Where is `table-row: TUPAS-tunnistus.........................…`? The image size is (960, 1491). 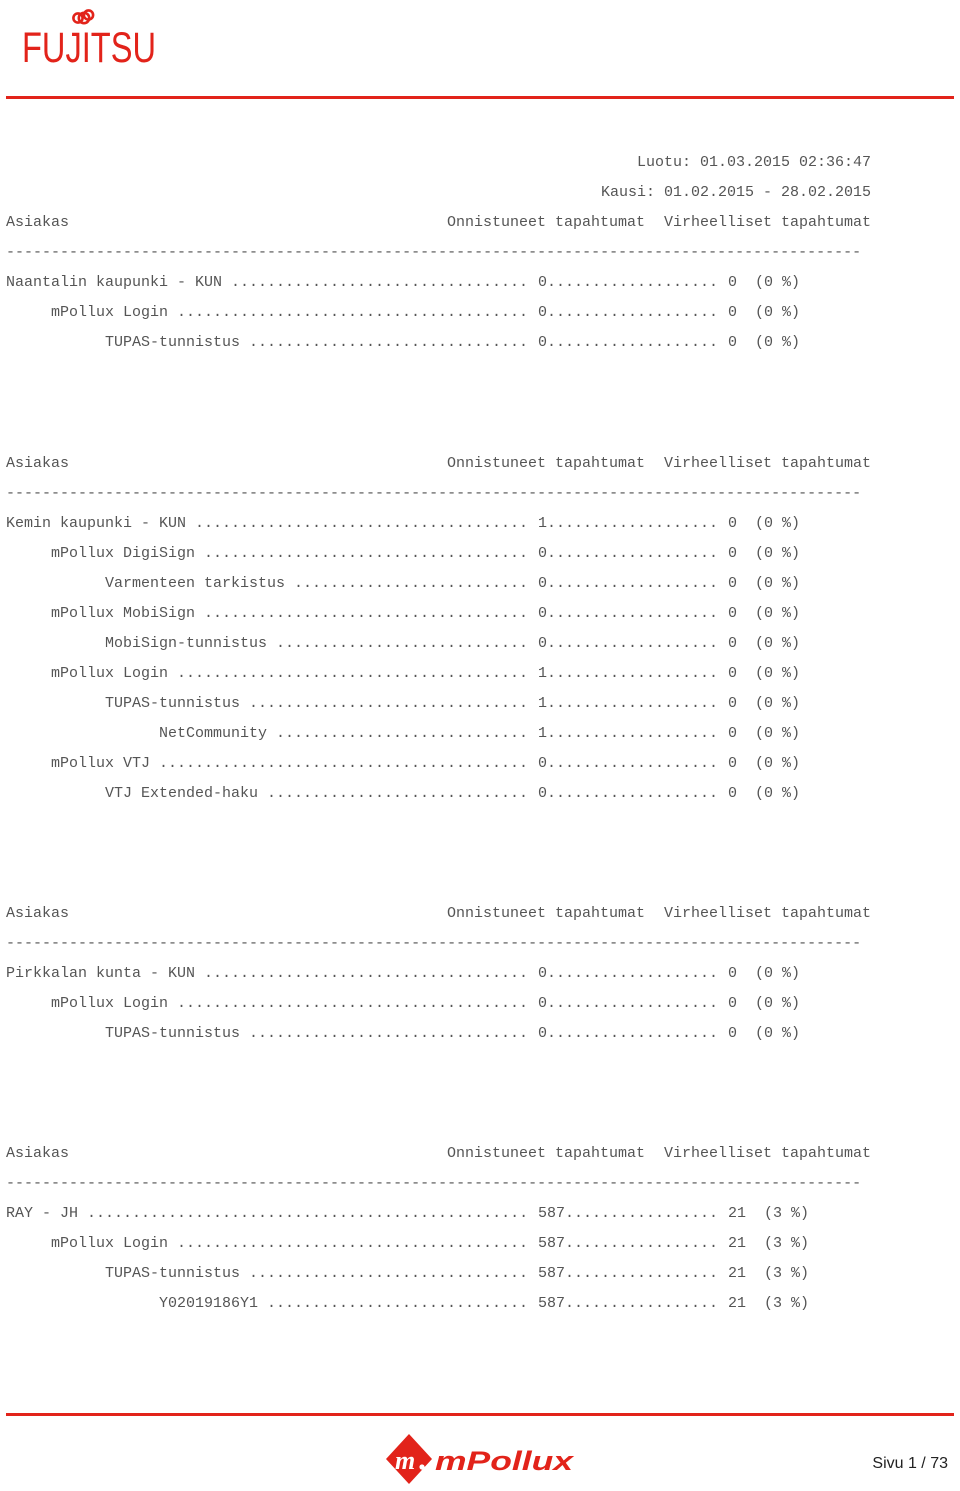
table-row: TUPAS-tunnistus.........................… is located at coordinates (480, 704).